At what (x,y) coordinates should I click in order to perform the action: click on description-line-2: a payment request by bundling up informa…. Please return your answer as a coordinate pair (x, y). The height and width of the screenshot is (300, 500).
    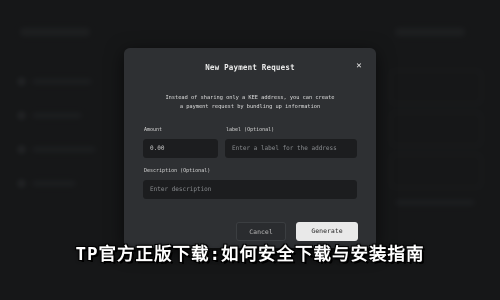
    Looking at the image, I should click on (250, 106).